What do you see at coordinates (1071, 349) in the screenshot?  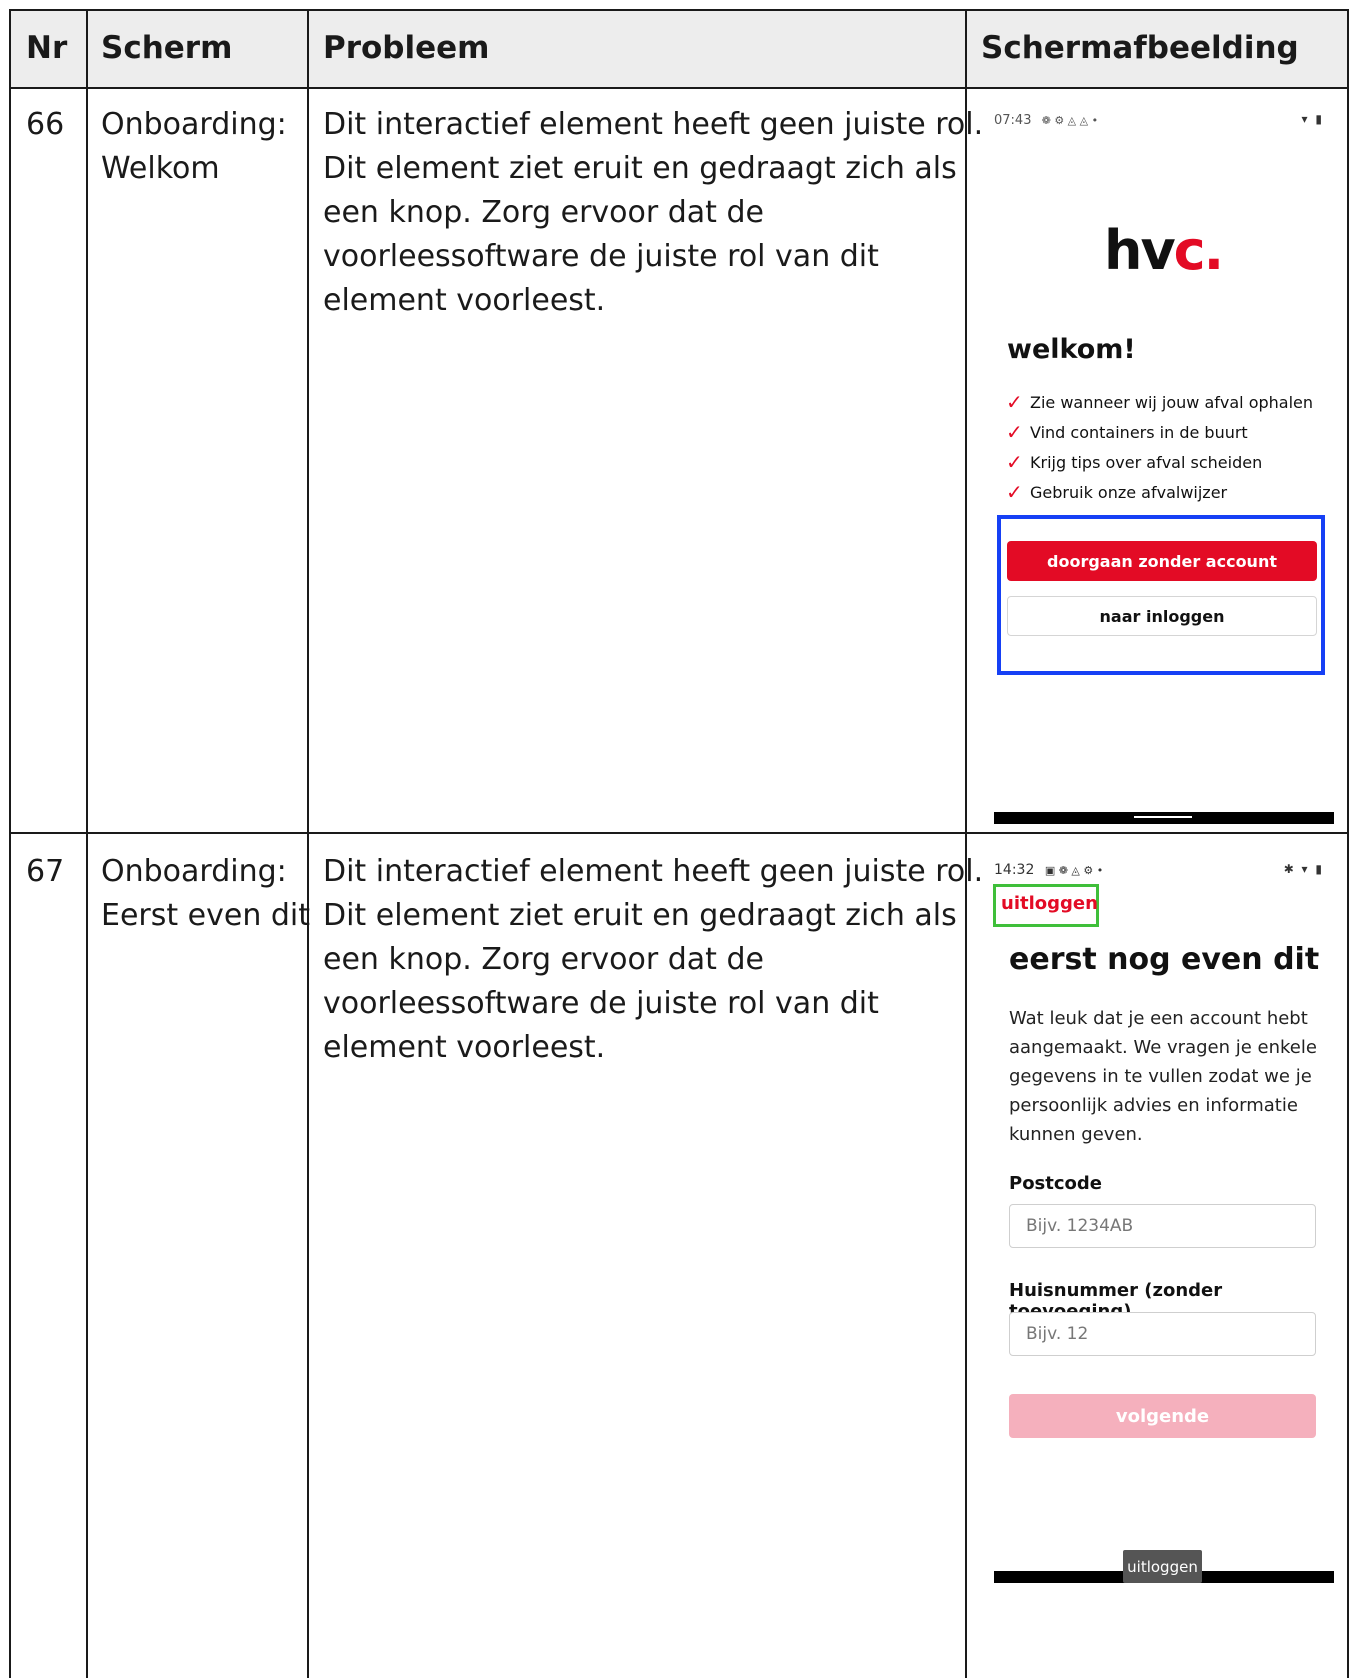 I see `welcome-title: welkom!` at bounding box center [1071, 349].